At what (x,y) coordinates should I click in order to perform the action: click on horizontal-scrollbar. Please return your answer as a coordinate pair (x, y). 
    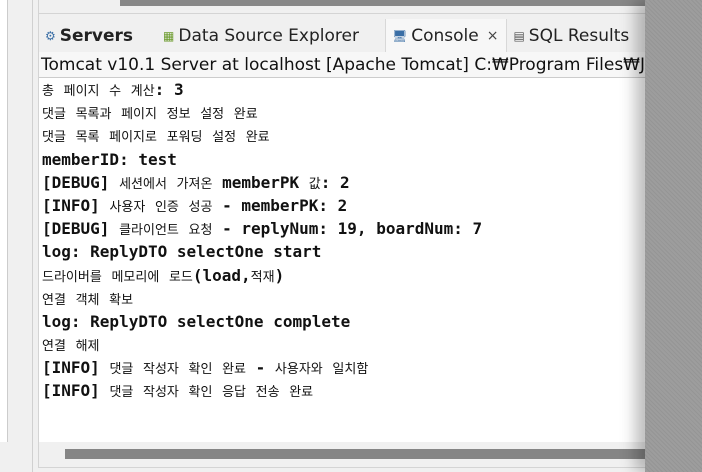
    Looking at the image, I should click on (361, 454).